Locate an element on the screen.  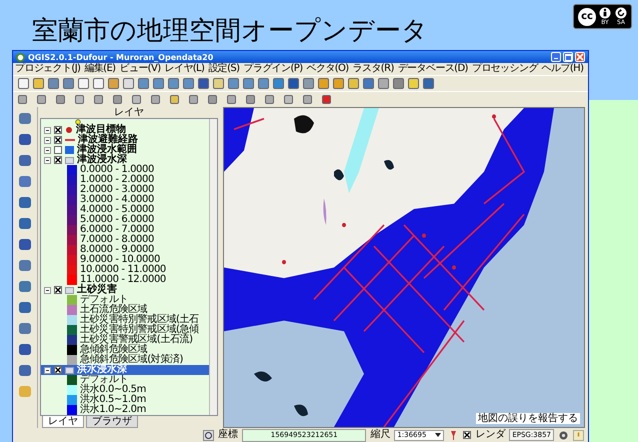
layer-row: 津波浸水範囲 is located at coordinates (125, 150).